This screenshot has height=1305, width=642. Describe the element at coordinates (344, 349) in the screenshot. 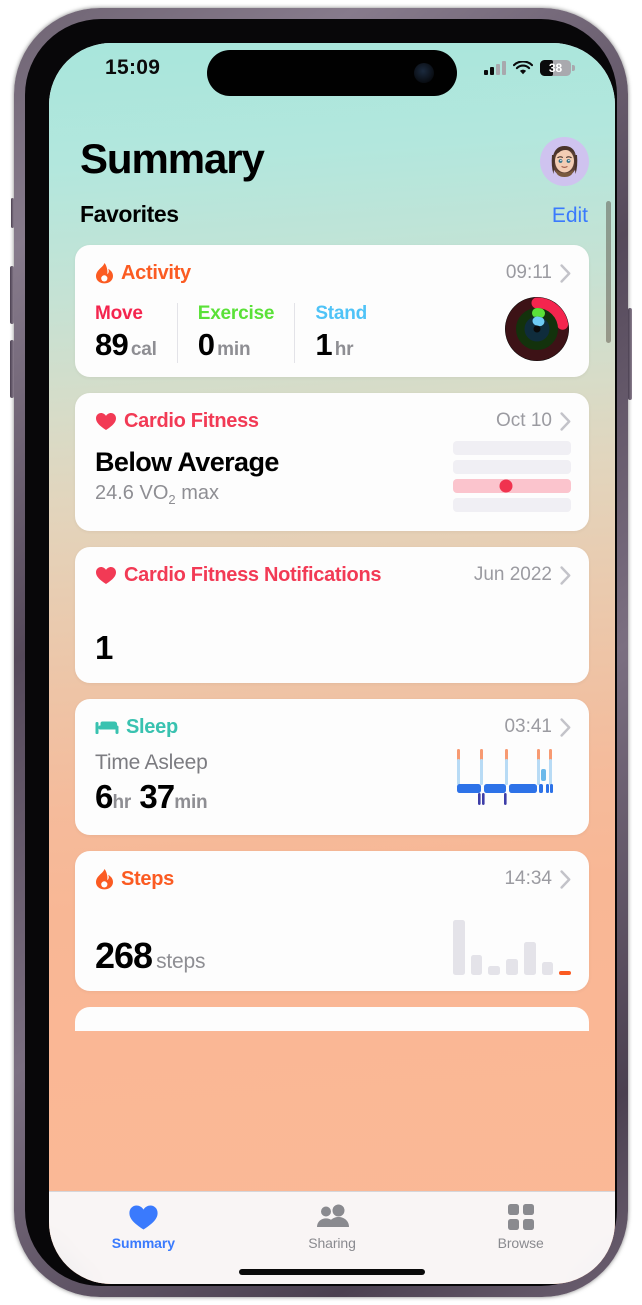

I see `stand-unit: hr` at that location.